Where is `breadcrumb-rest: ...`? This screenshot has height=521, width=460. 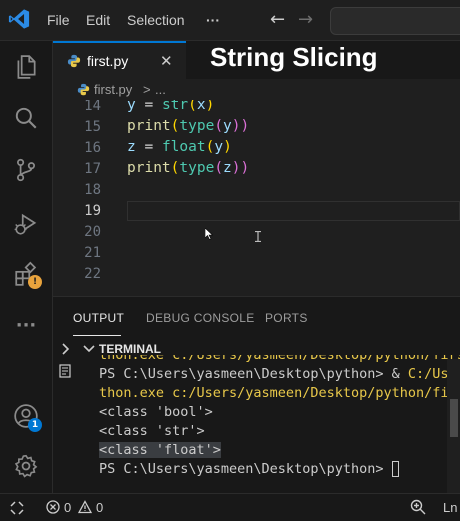
breadcrumb-rest: ... is located at coordinates (160, 89).